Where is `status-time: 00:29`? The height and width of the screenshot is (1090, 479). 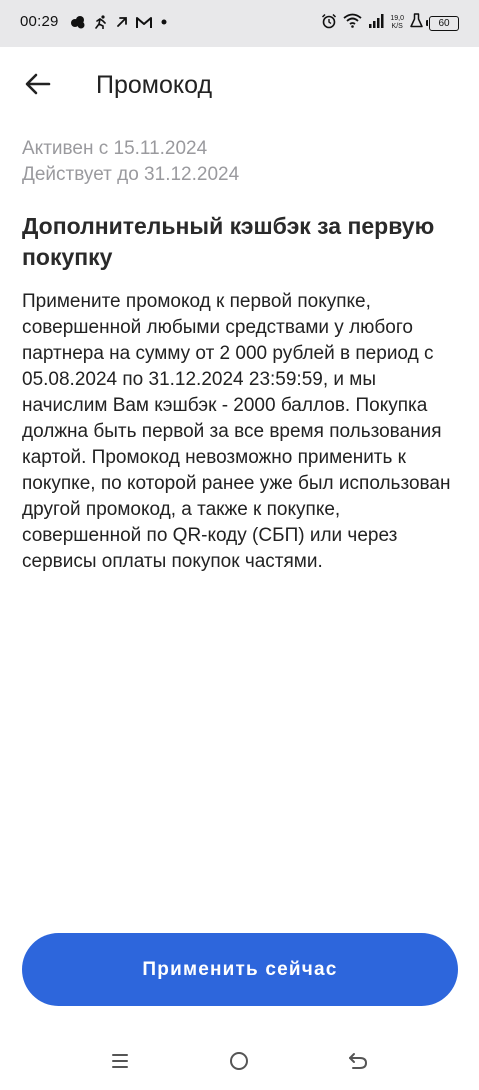
status-time: 00:29 is located at coordinates (39, 21).